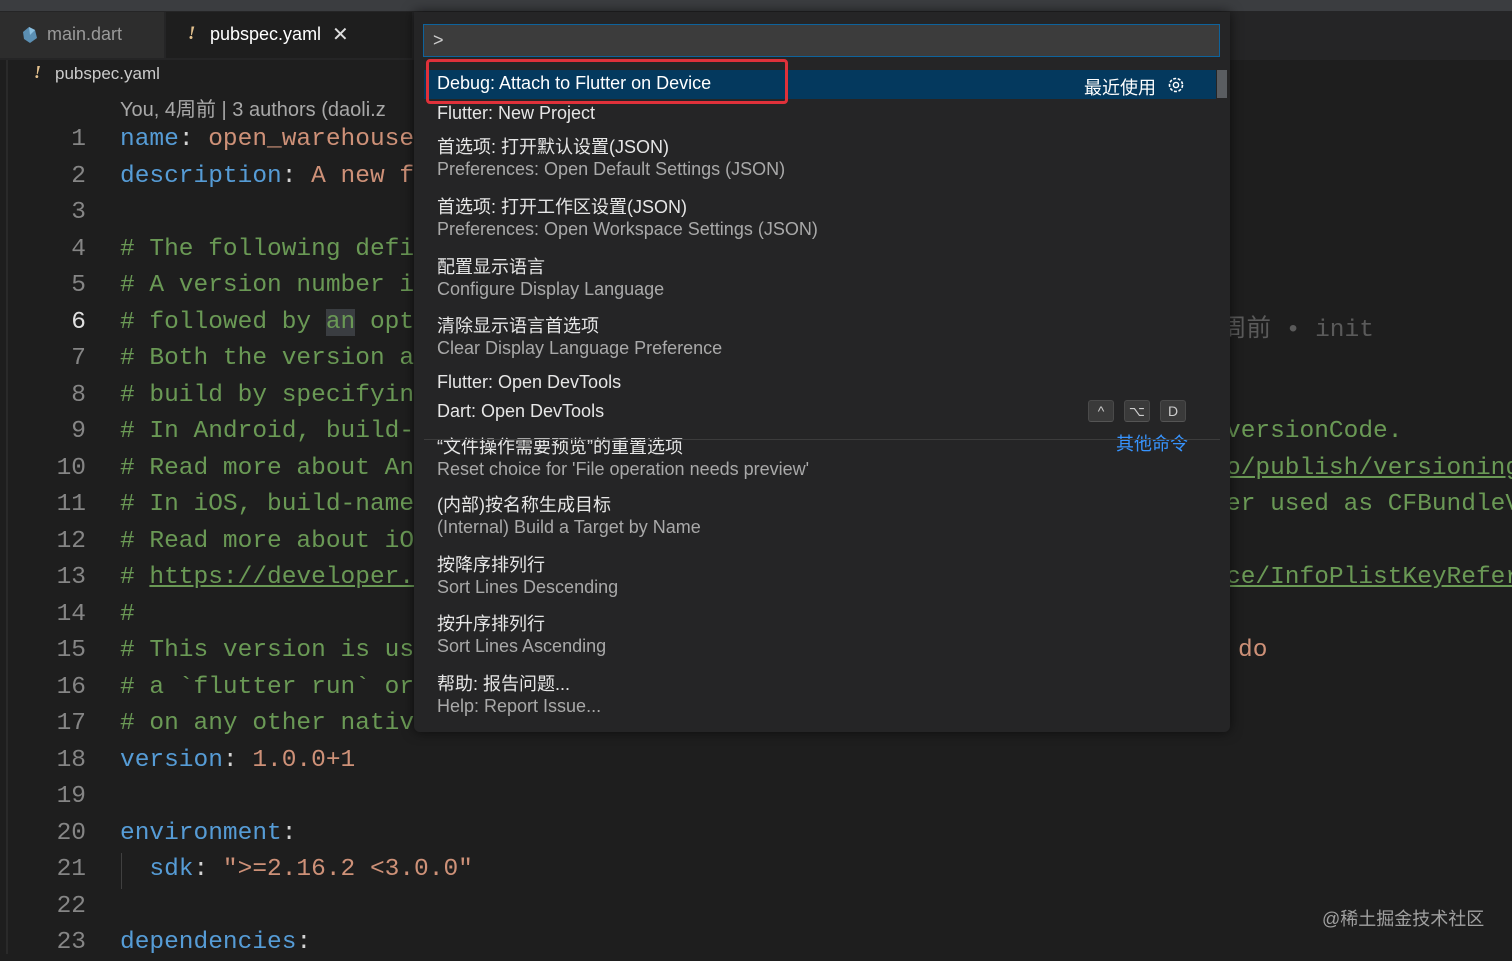 This screenshot has height=961, width=1512. I want to click on code-text: environment:, so click(208, 833).